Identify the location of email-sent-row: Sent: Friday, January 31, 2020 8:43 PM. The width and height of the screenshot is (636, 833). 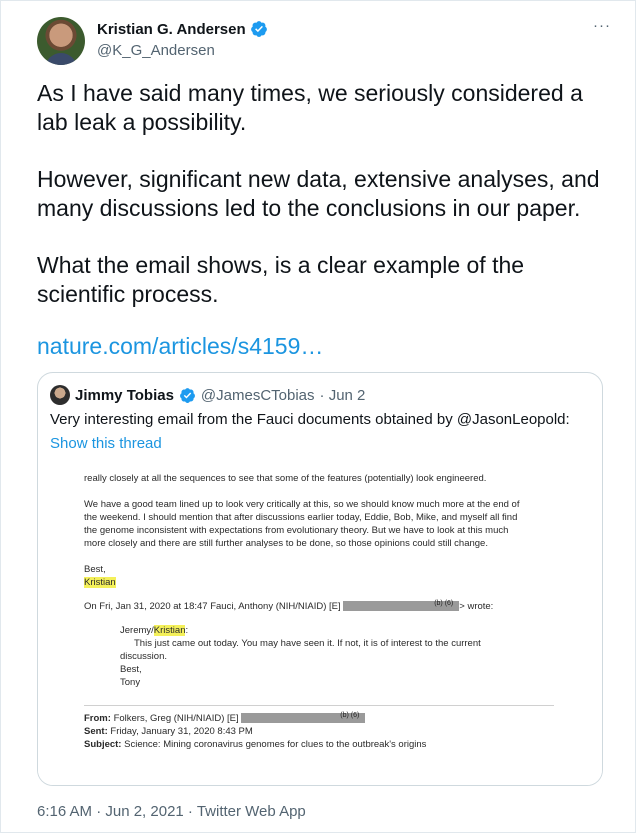
(168, 731).